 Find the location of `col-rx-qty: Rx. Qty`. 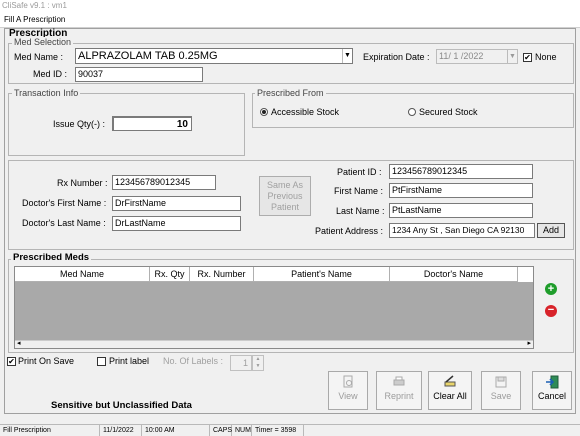

col-rx-qty: Rx. Qty is located at coordinates (170, 274).